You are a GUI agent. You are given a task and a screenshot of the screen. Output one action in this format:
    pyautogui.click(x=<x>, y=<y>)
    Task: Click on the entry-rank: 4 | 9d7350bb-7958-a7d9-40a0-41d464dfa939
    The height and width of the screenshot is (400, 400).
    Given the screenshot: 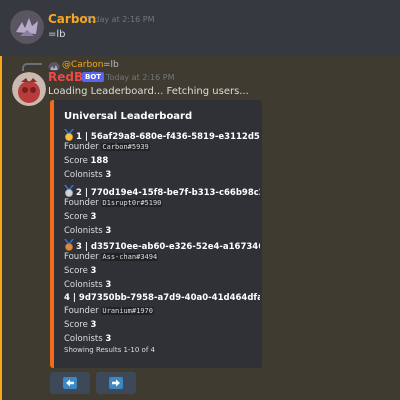 What is the action you would take?
    pyautogui.click(x=162, y=298)
    